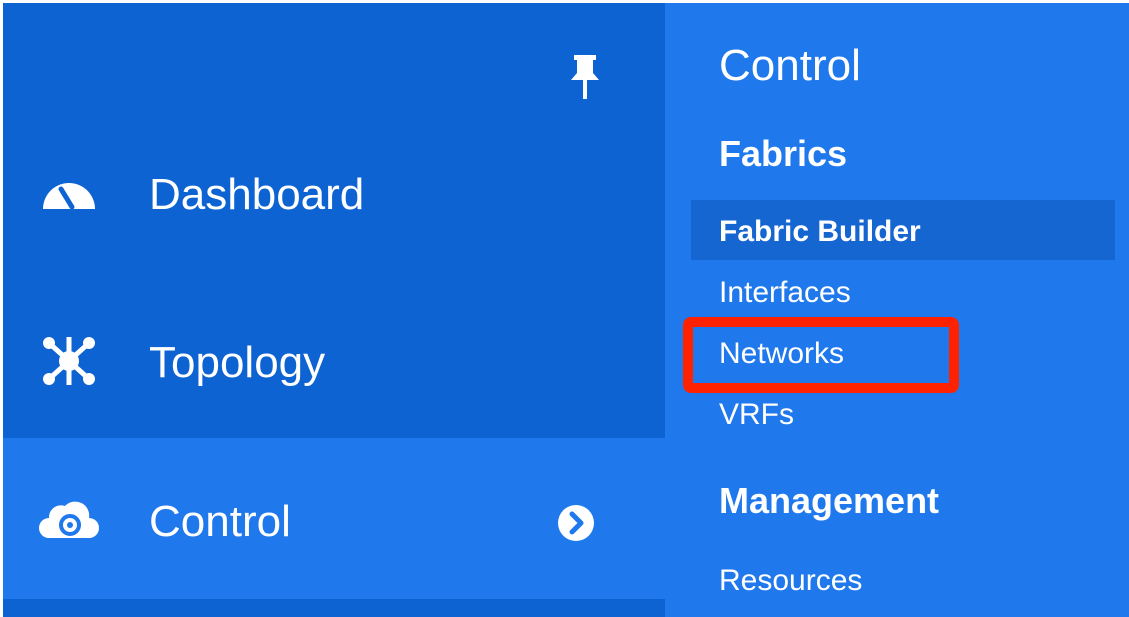  I want to click on flyout-title: Control, so click(790, 65).